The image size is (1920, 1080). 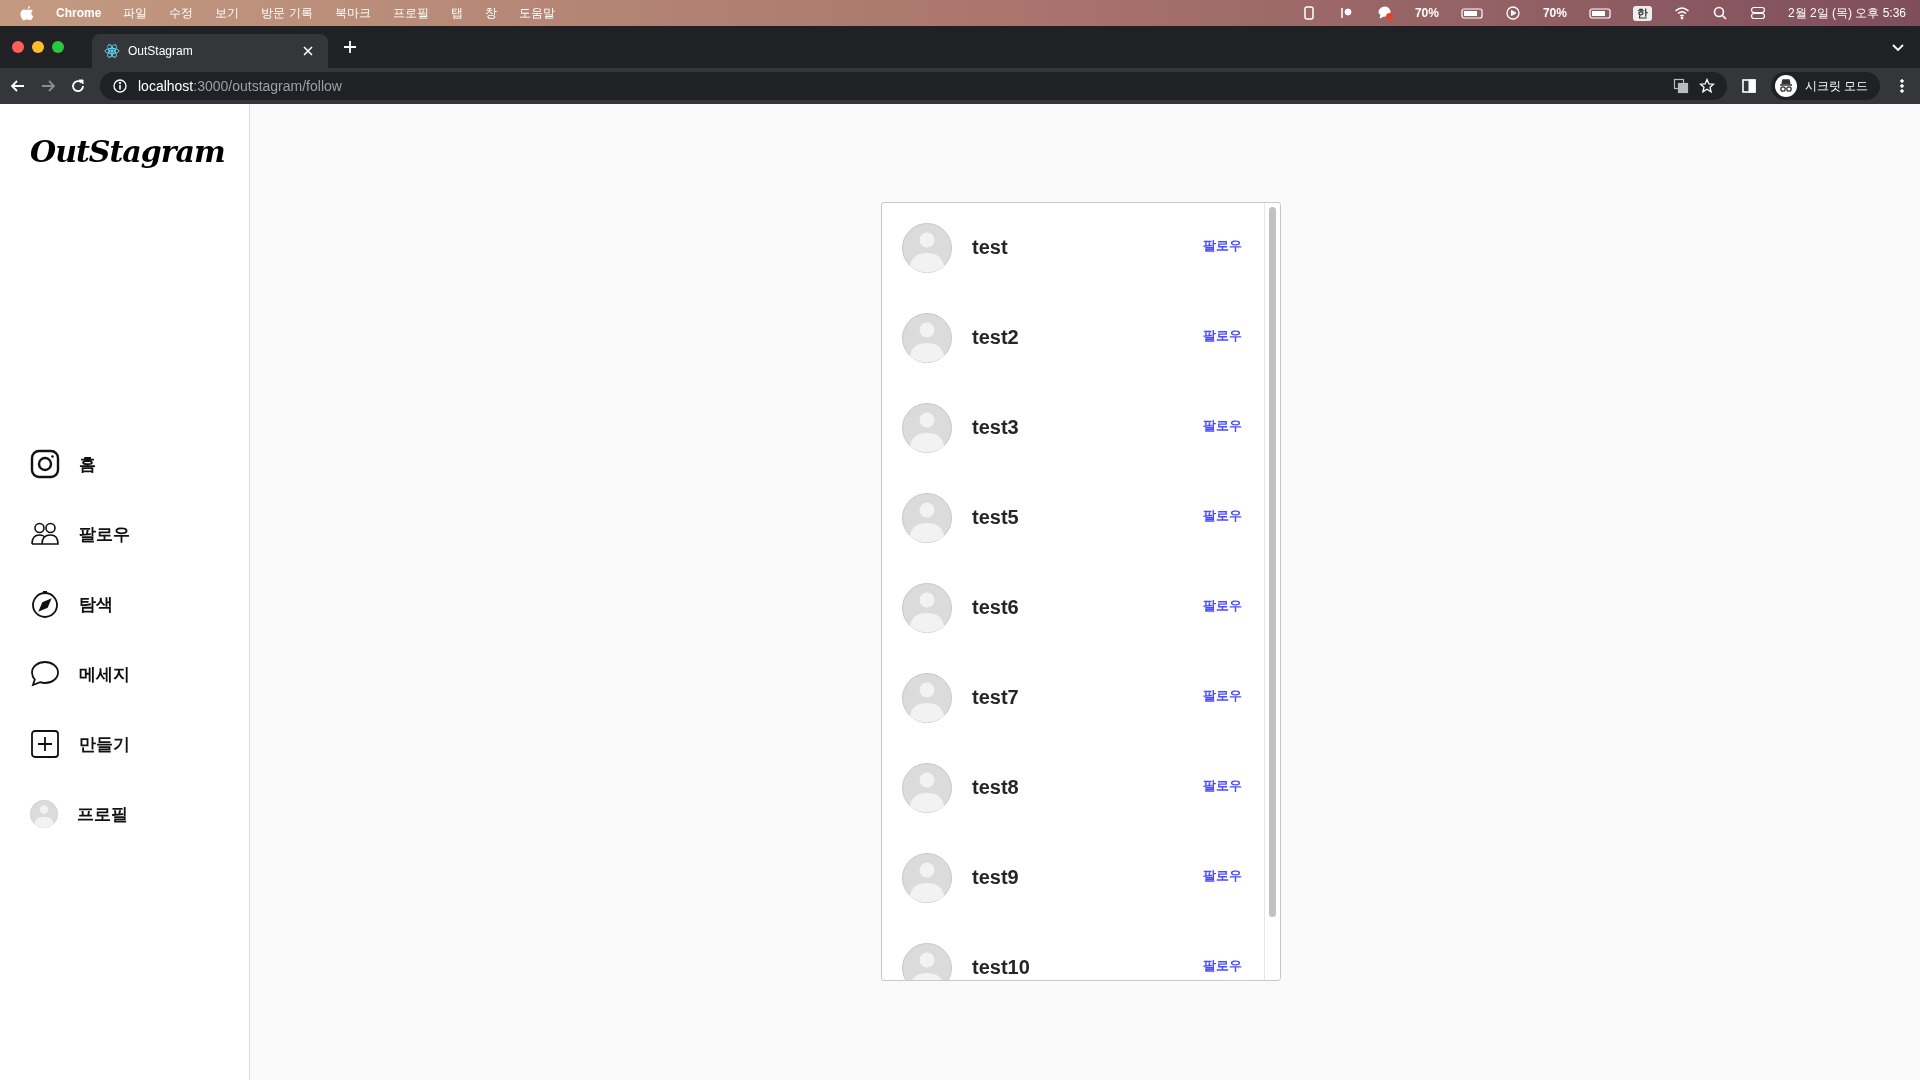 What do you see at coordinates (1001, 967) in the screenshot?
I see `username: test10` at bounding box center [1001, 967].